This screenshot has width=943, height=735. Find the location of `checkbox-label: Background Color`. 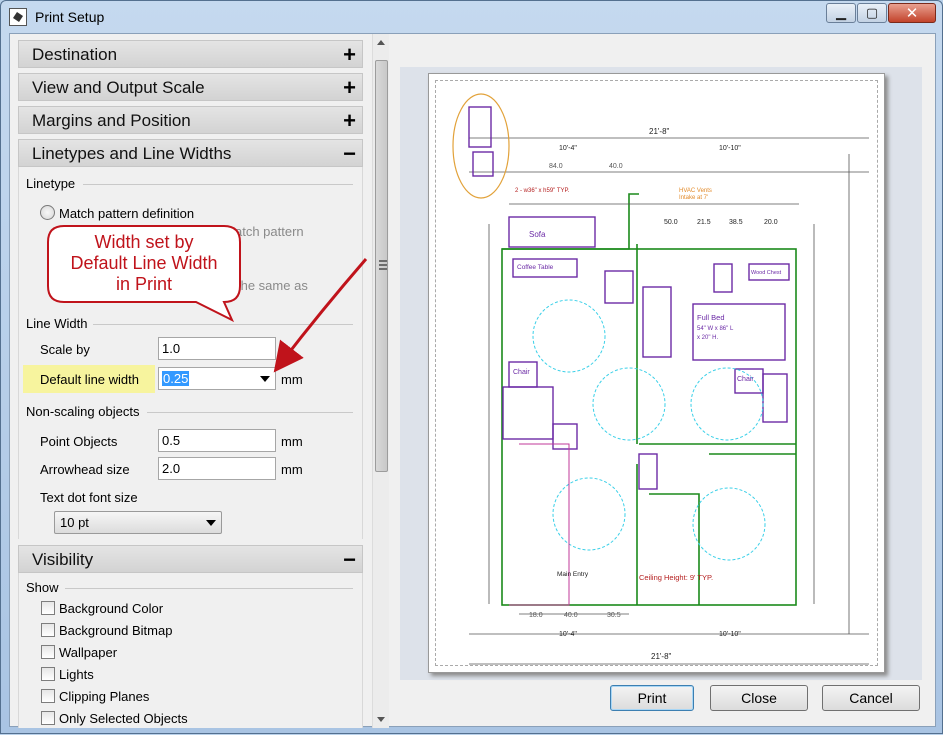

checkbox-label: Background Color is located at coordinates (111, 608).